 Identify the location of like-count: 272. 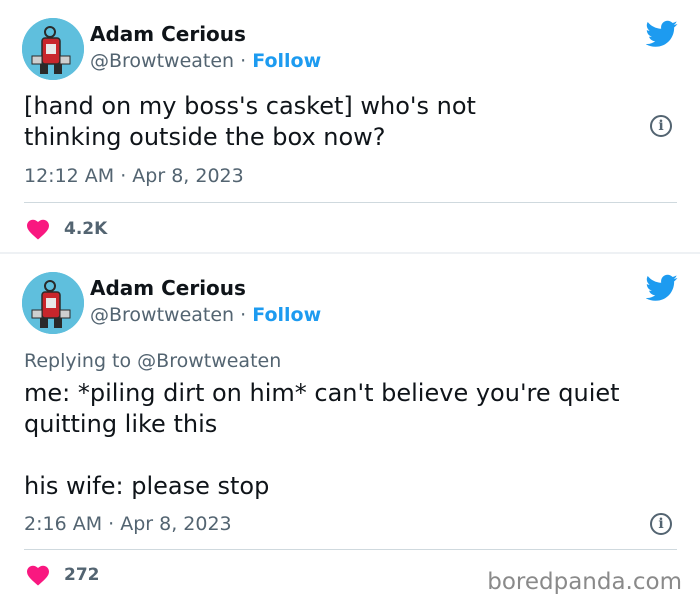
(82, 575).